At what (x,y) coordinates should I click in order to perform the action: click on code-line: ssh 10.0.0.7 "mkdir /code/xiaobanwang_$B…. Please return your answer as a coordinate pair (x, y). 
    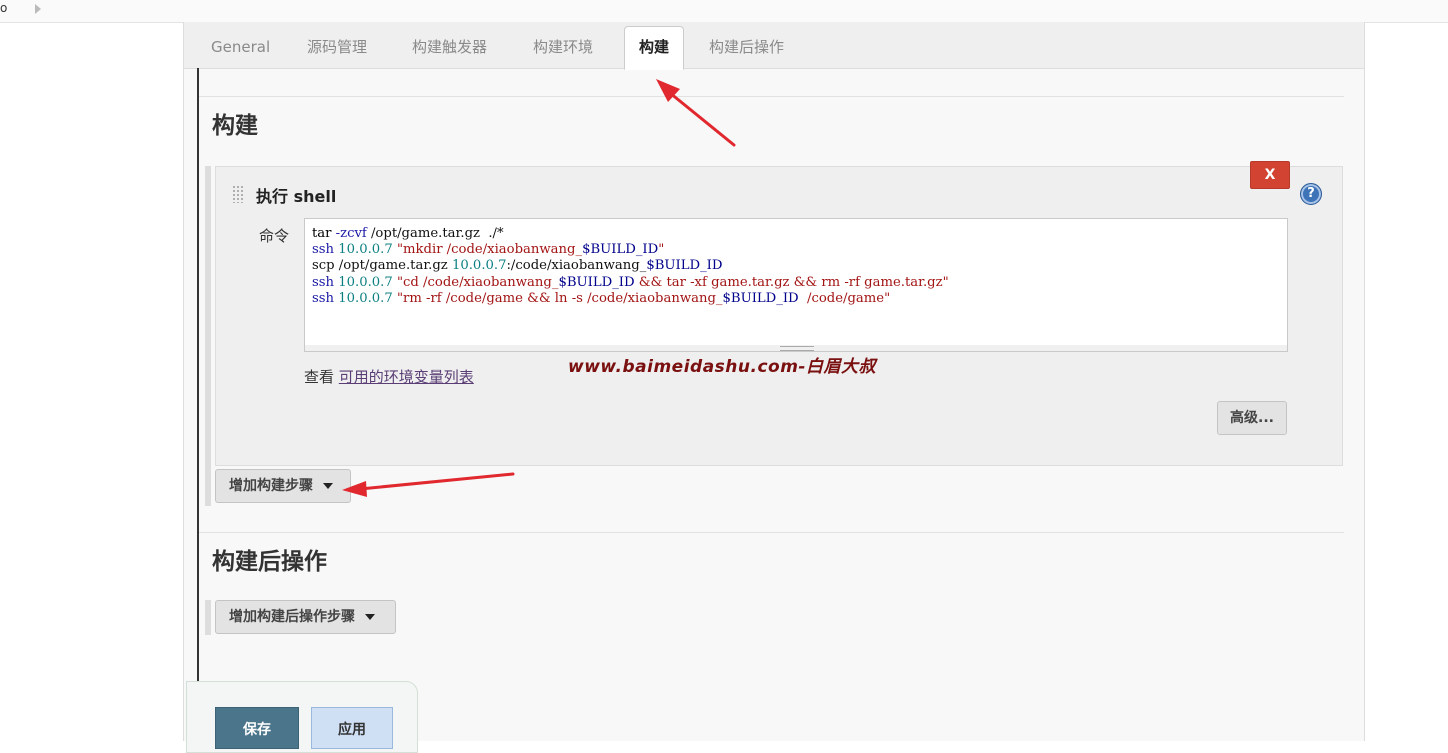
    Looking at the image, I should click on (488, 250).